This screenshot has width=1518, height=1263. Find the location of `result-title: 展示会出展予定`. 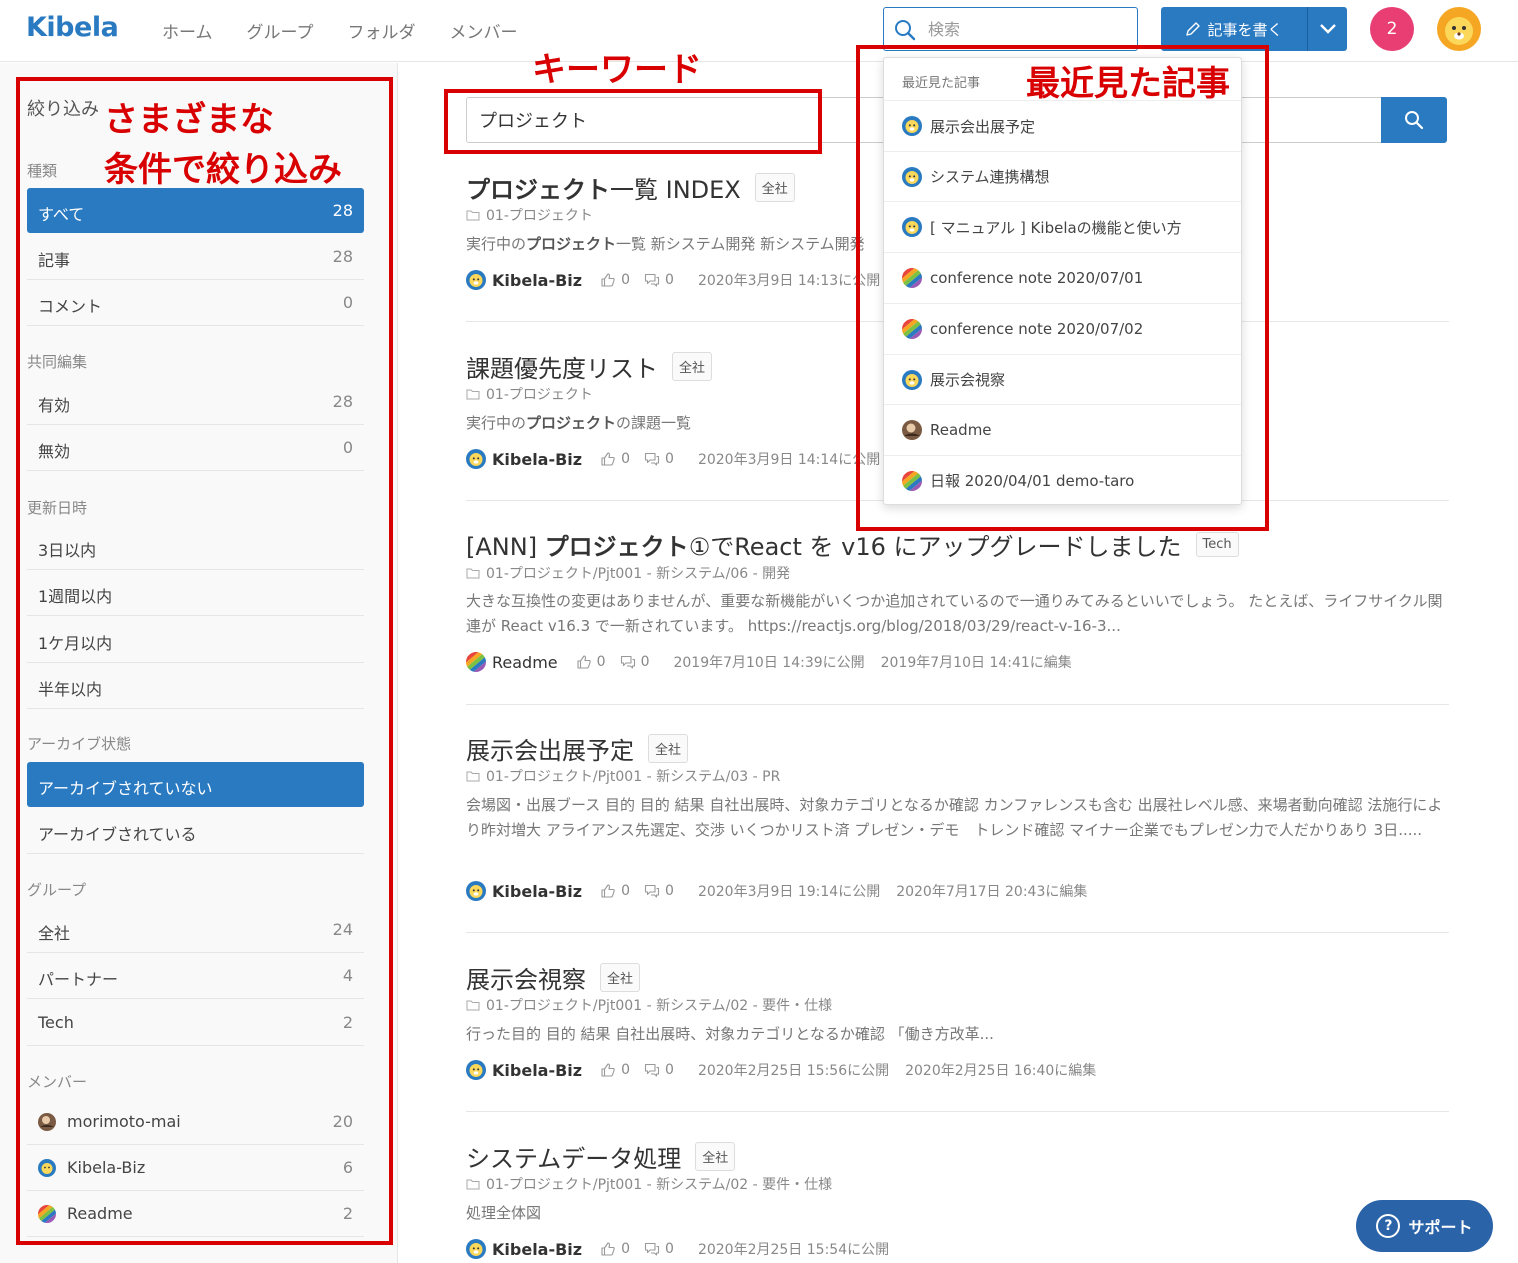

result-title: 展示会出展予定 is located at coordinates (550, 748).